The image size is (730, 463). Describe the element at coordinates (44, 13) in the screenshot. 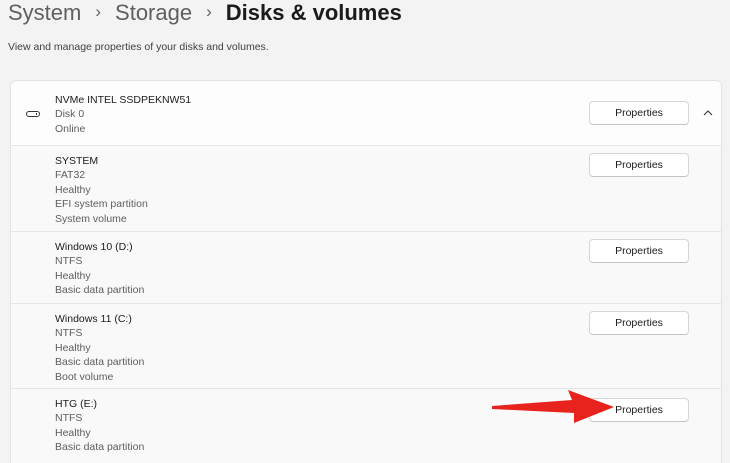

I see `breadcrumb-system: System` at that location.